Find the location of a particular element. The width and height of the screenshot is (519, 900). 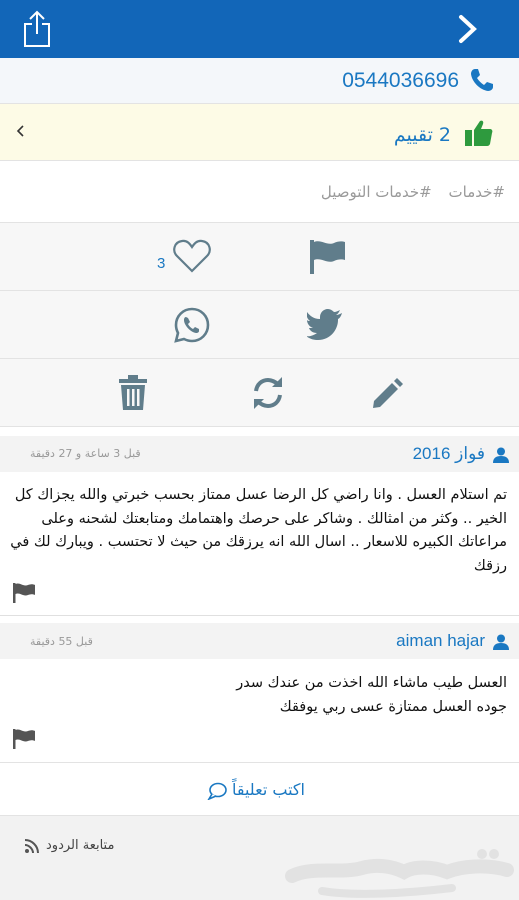

write-comment-button: اكتب تعليقاً is located at coordinates (259, 789).